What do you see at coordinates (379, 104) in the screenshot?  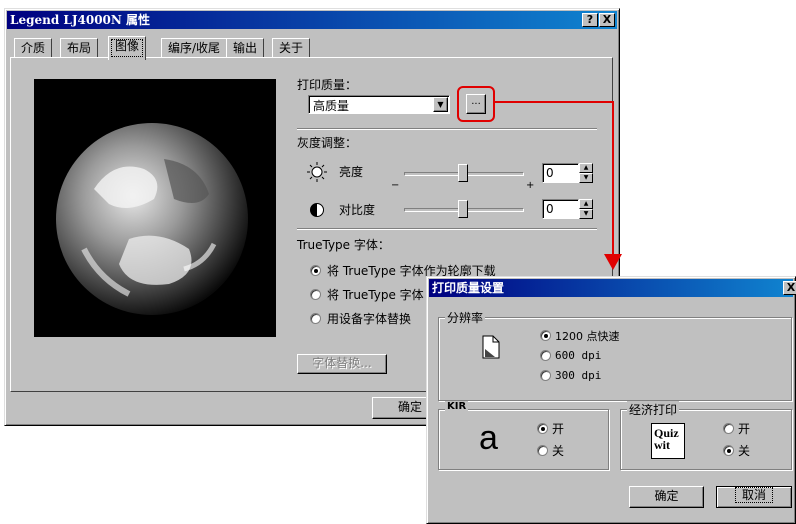 I see `print-quality-select: 高质量 ▼` at bounding box center [379, 104].